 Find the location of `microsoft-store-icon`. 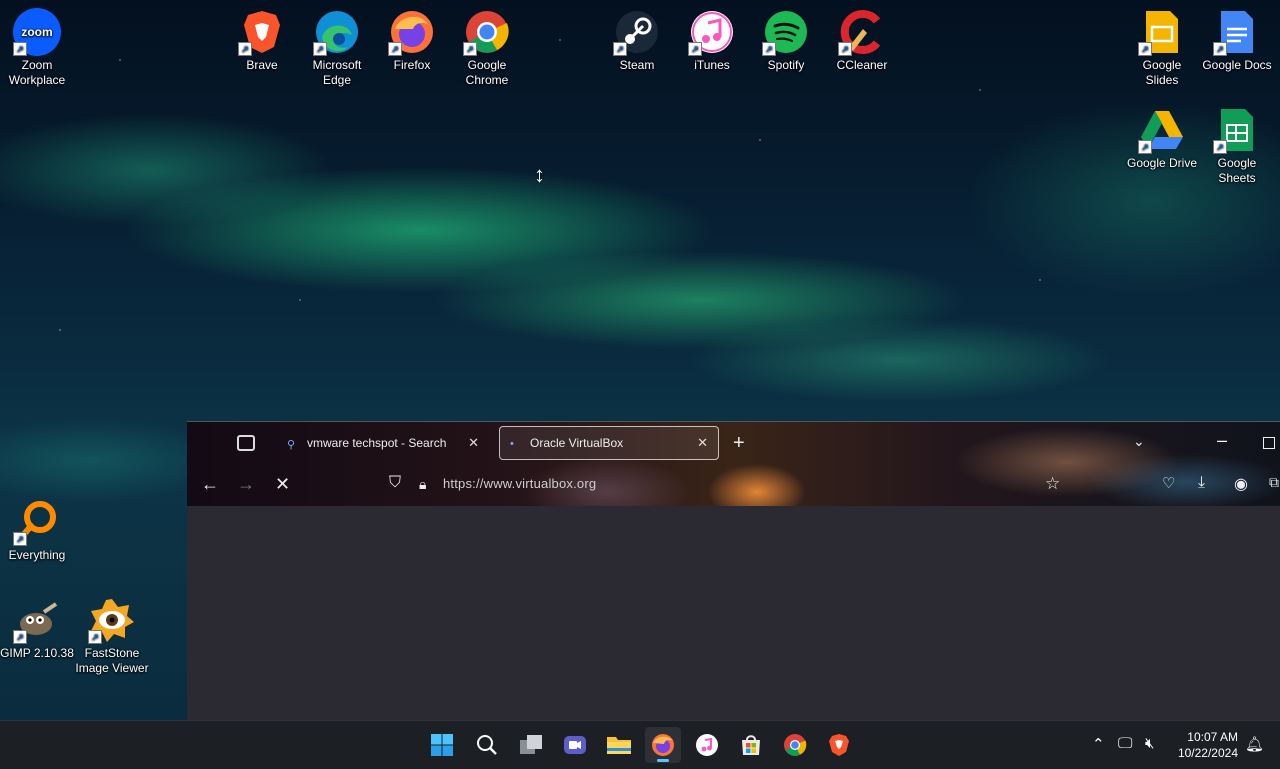

microsoft-store-icon is located at coordinates (751, 745).